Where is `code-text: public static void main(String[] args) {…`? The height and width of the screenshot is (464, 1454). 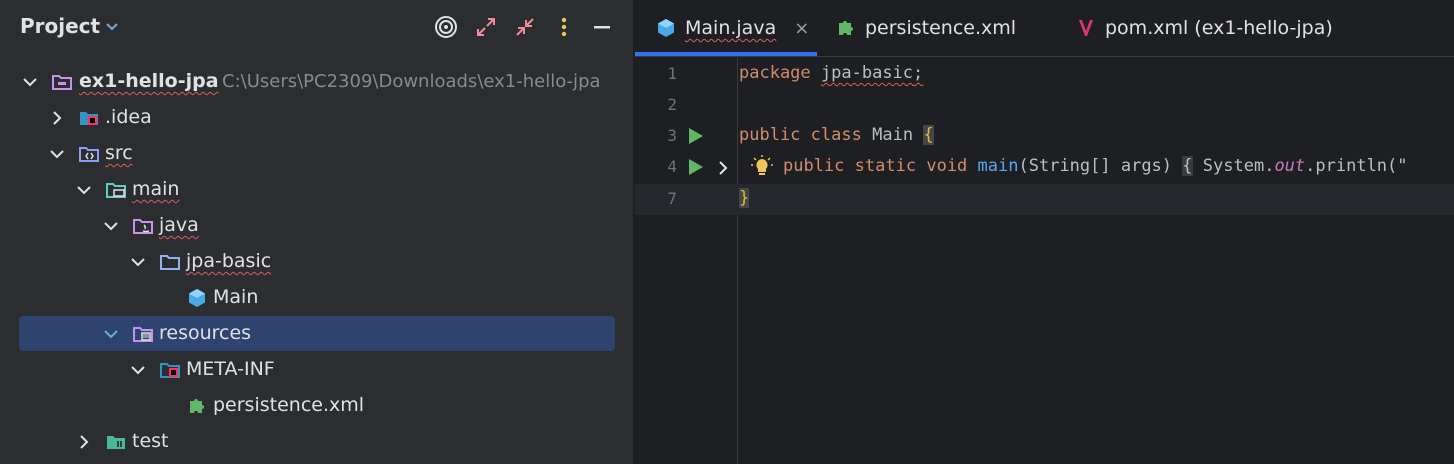 code-text: public static void main(String[] args) {… is located at coordinates (1095, 166).